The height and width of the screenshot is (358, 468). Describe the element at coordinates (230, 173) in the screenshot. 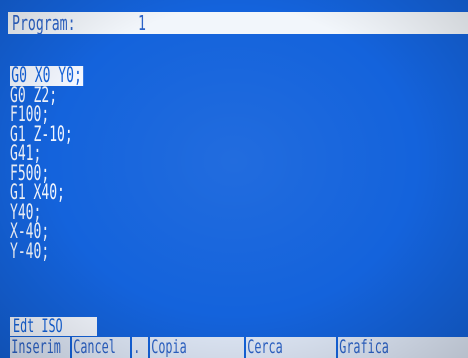

I see `code-line: F500;` at that location.